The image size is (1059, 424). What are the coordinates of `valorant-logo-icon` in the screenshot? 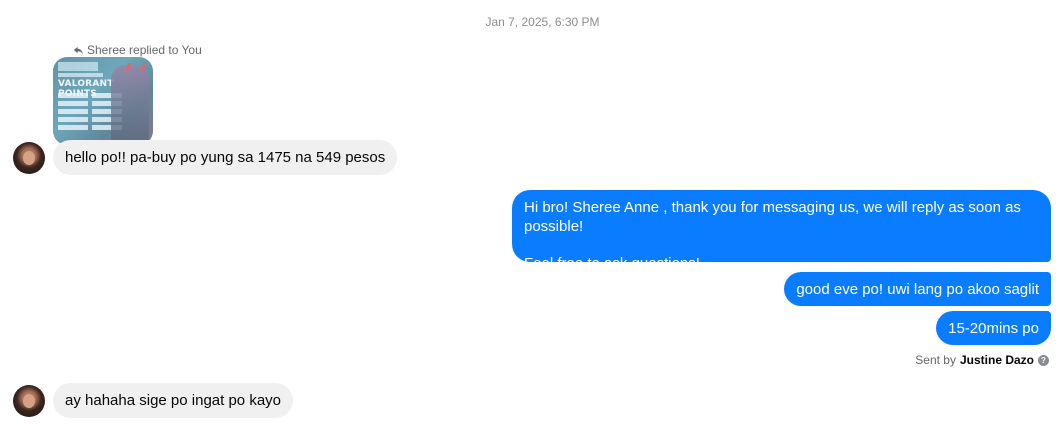 It's located at (136, 67).